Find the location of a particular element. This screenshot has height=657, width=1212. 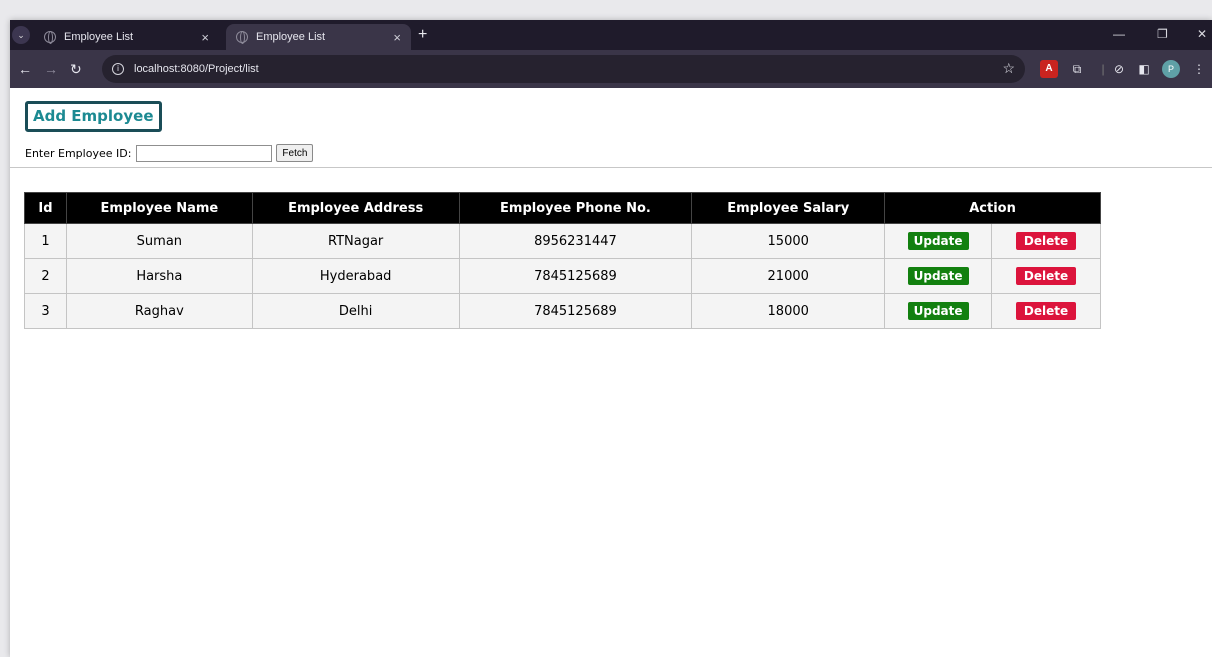

cell-id: 2 is located at coordinates (45, 276).